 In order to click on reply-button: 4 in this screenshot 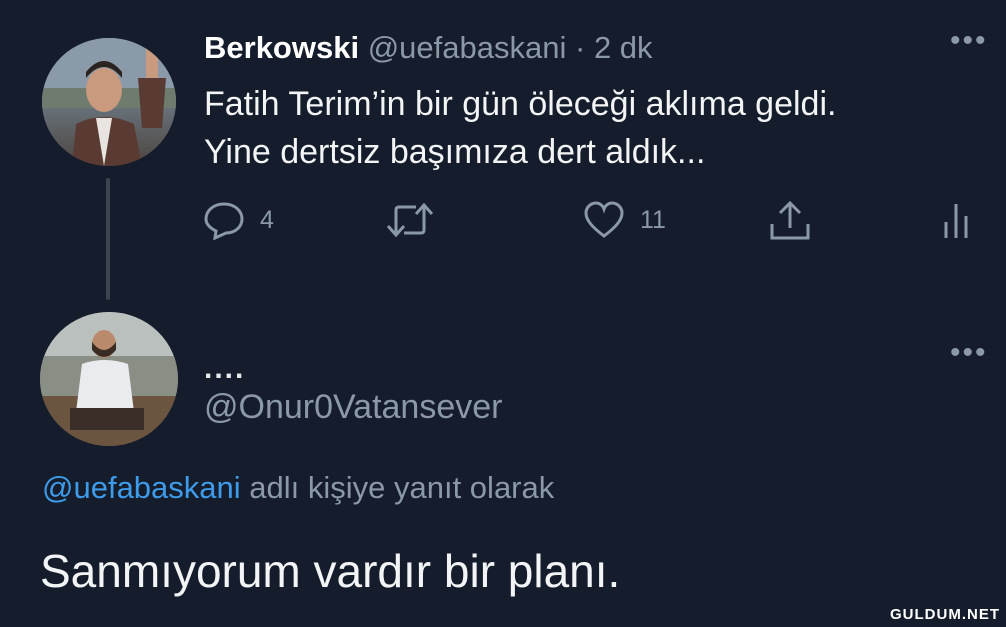, I will do `click(238, 220)`.